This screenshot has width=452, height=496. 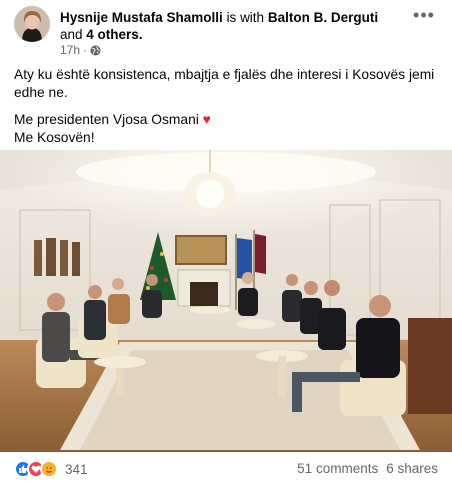 I want to click on tagged-person-link: Balton B. Derguti, so click(x=323, y=17).